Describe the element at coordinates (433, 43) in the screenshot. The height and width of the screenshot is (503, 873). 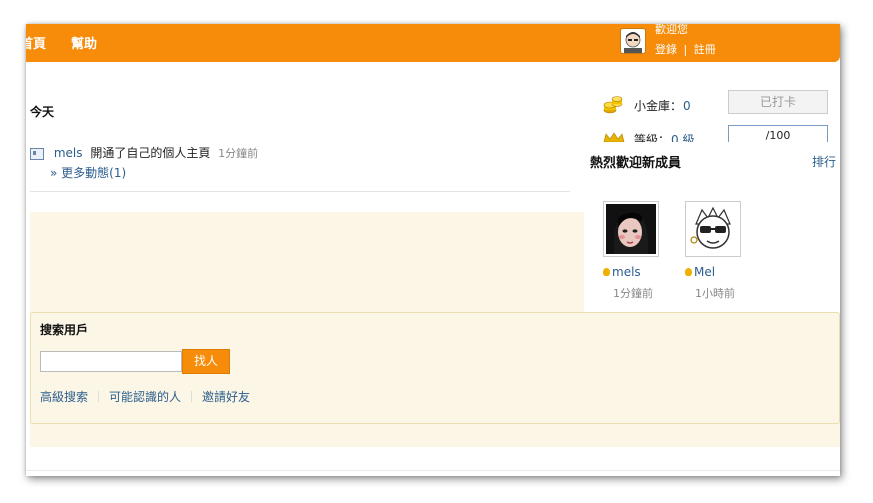
I see `top-nav-bar: 首頁 幫助 歡迎您 登錄 | 註冊` at that location.